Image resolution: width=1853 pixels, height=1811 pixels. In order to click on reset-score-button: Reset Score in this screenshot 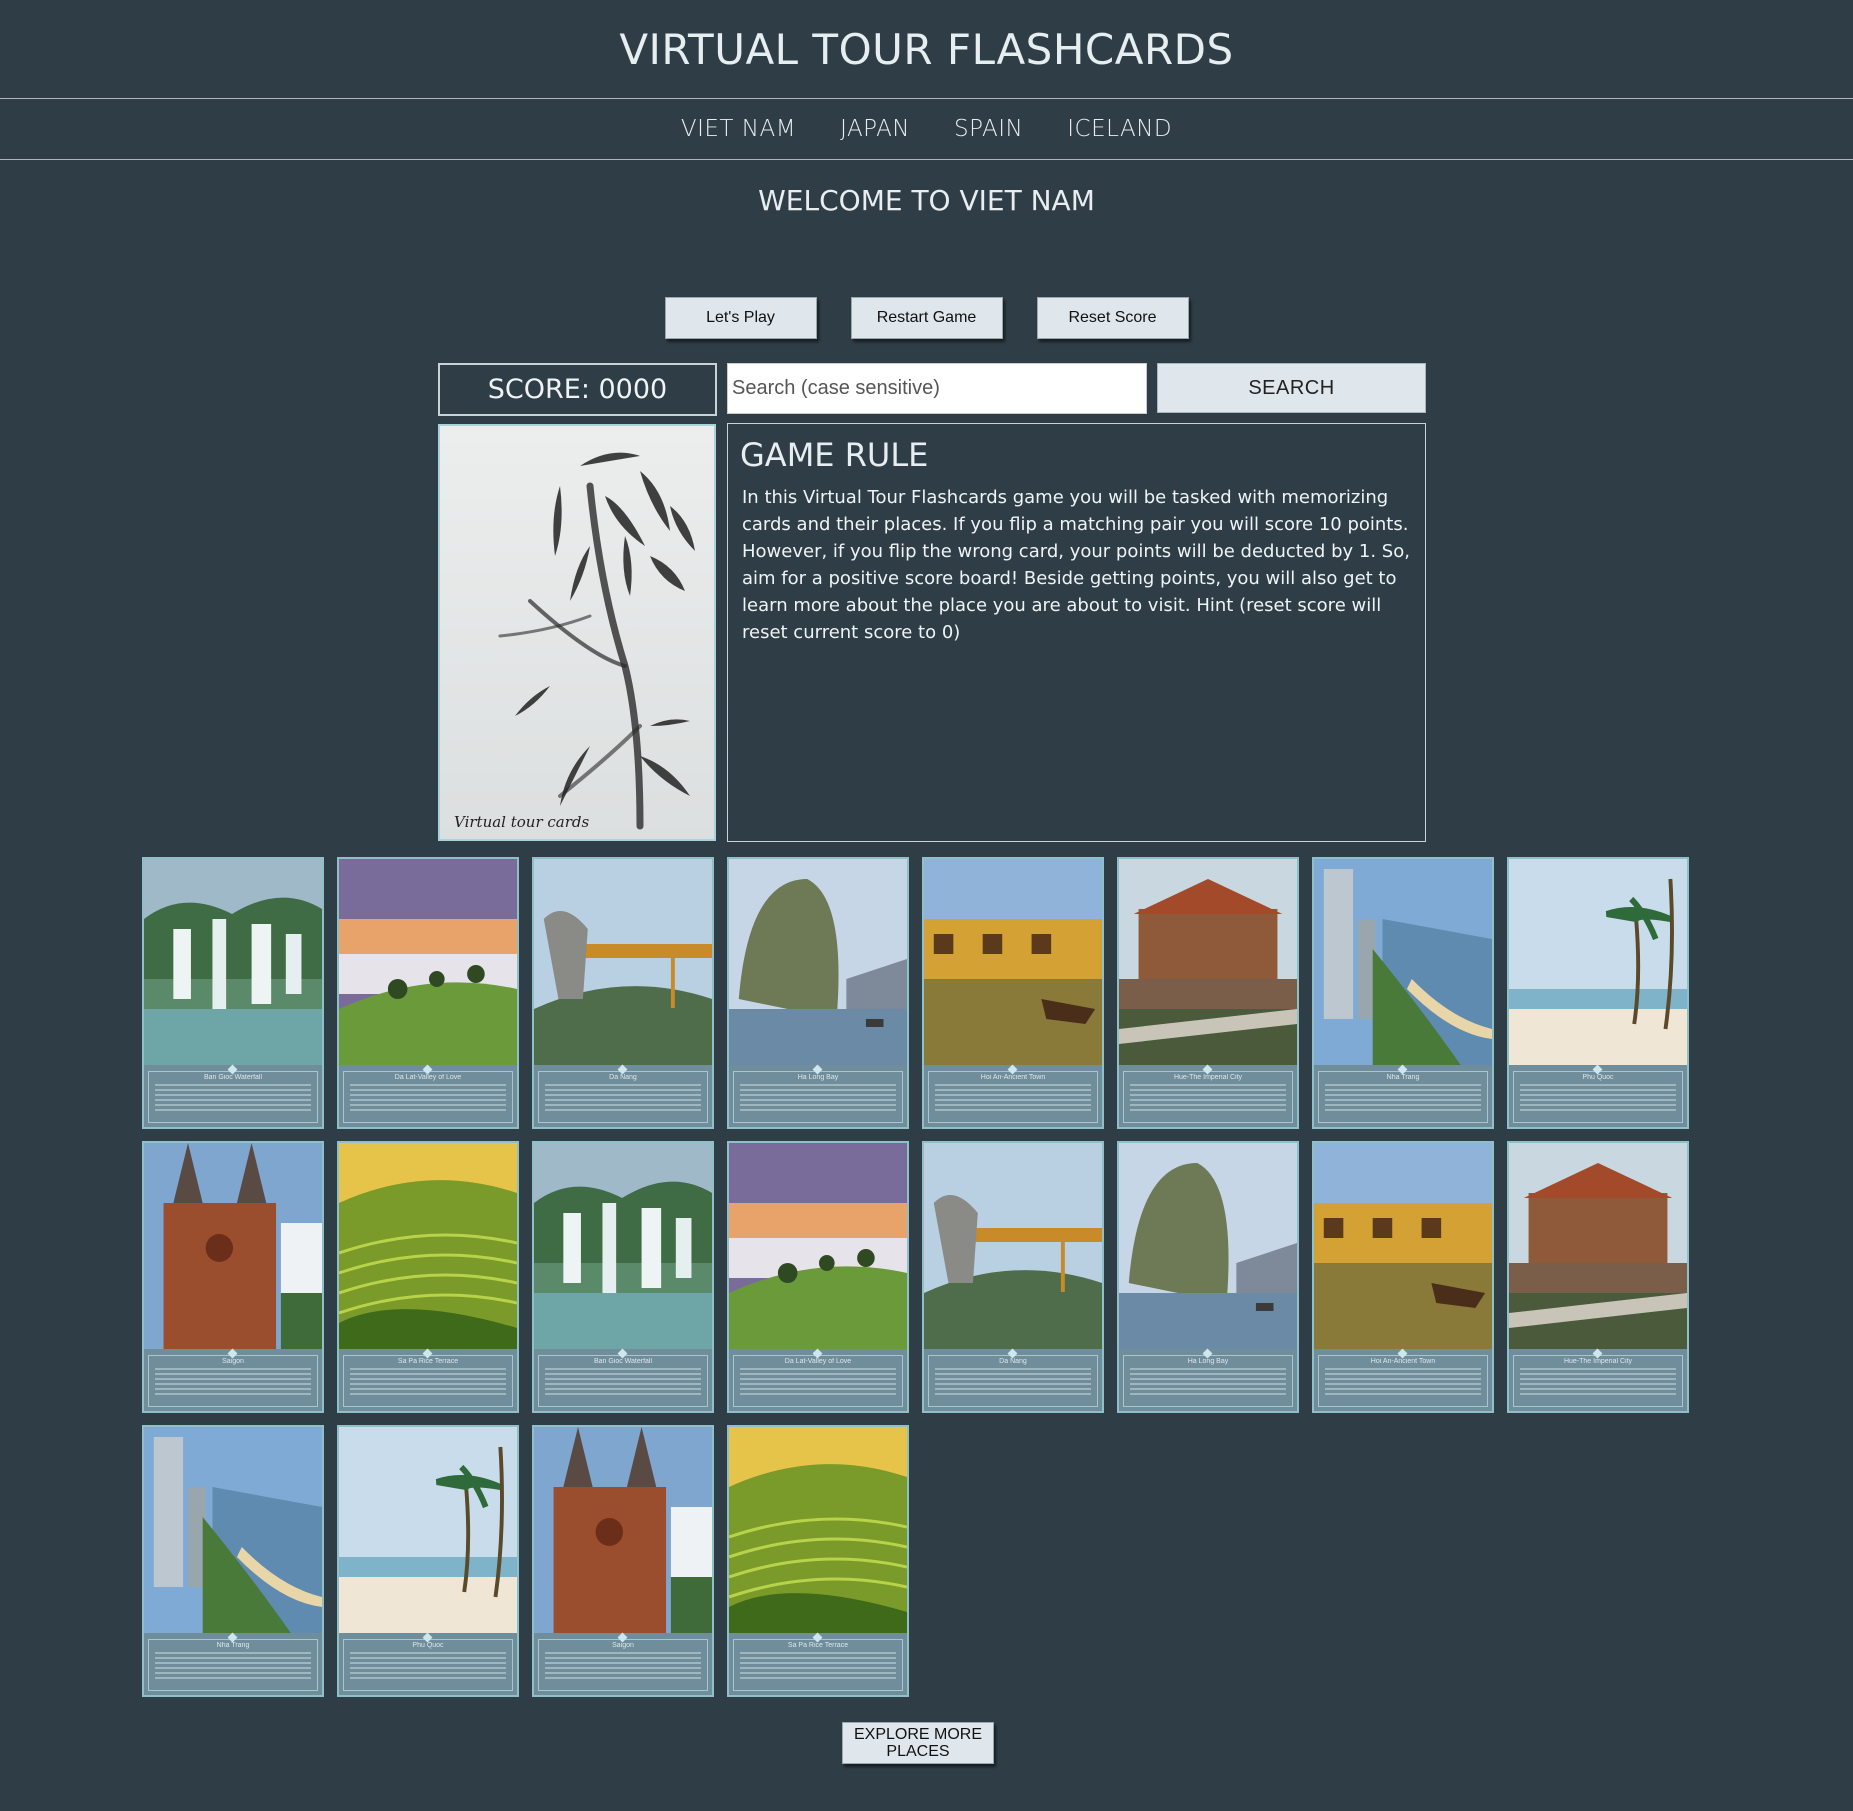, I will do `click(1112, 318)`.